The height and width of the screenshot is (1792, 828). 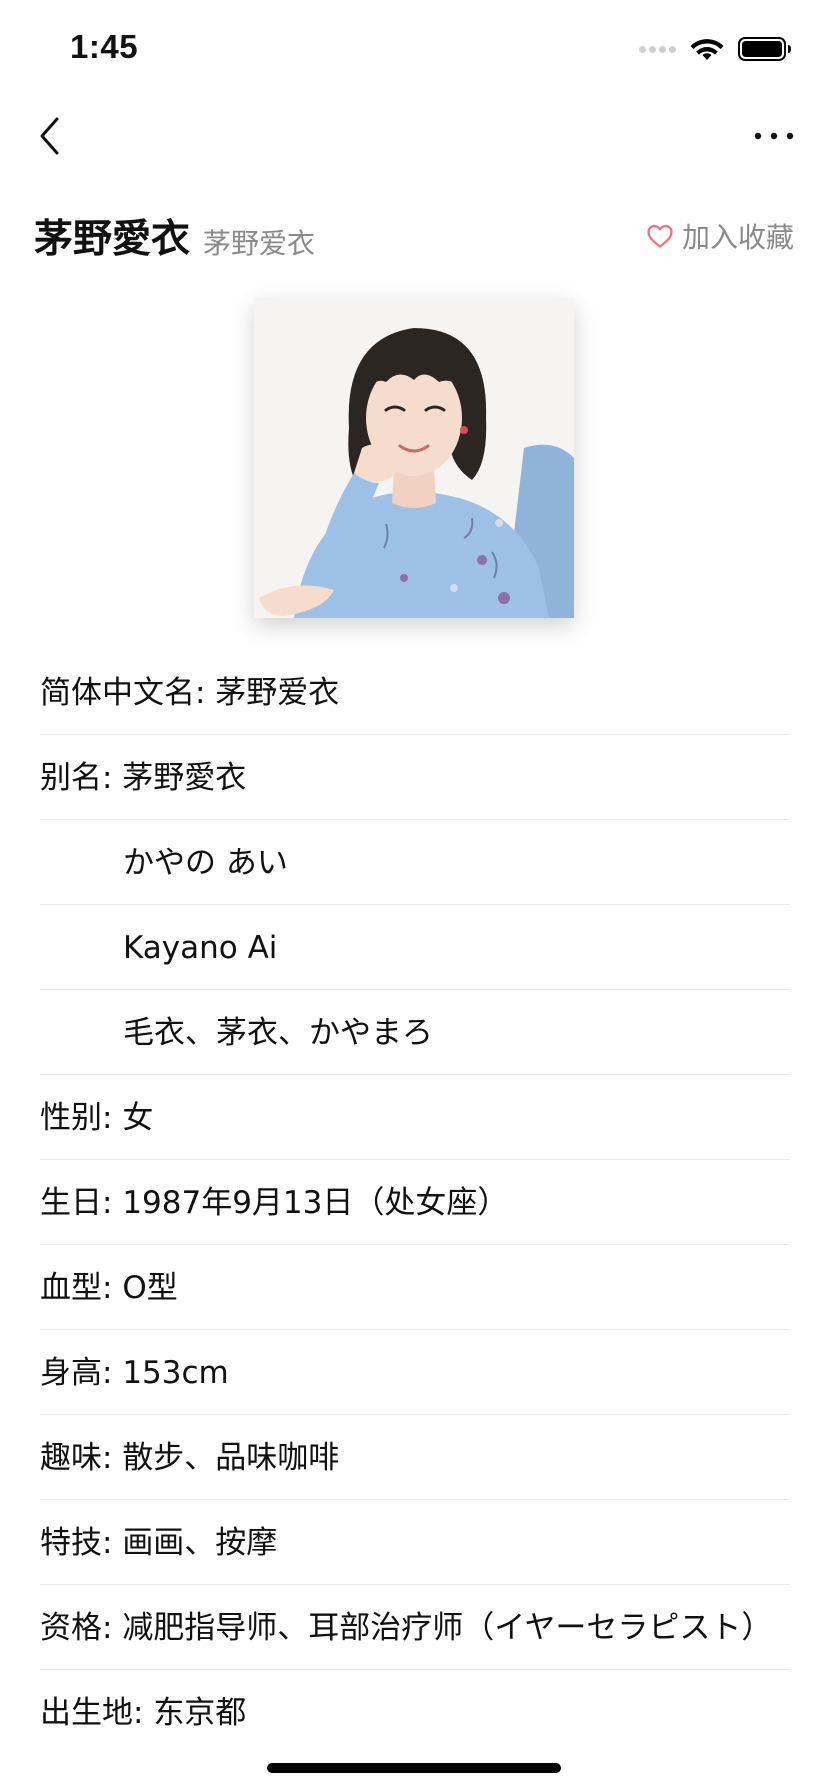 What do you see at coordinates (414, 145) in the screenshot?
I see `nav-bar` at bounding box center [414, 145].